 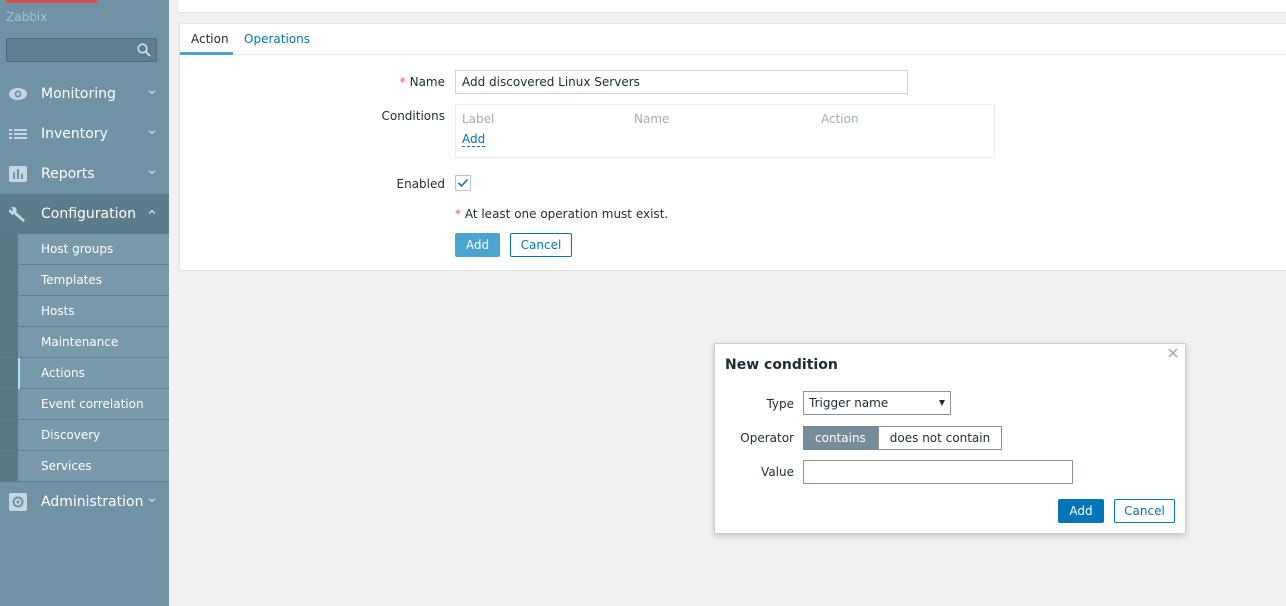 I want to click on active-tab-indicator, so click(x=206, y=53).